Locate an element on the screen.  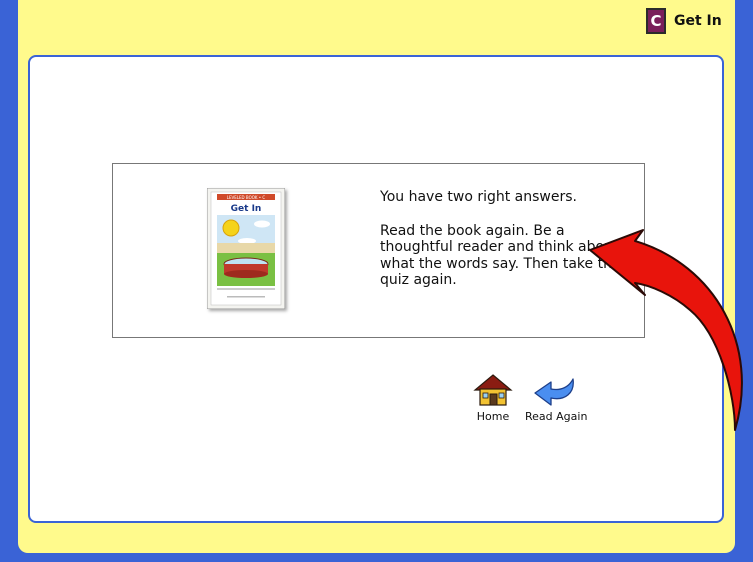
read-again-button: Read Again is located at coordinates (556, 399).